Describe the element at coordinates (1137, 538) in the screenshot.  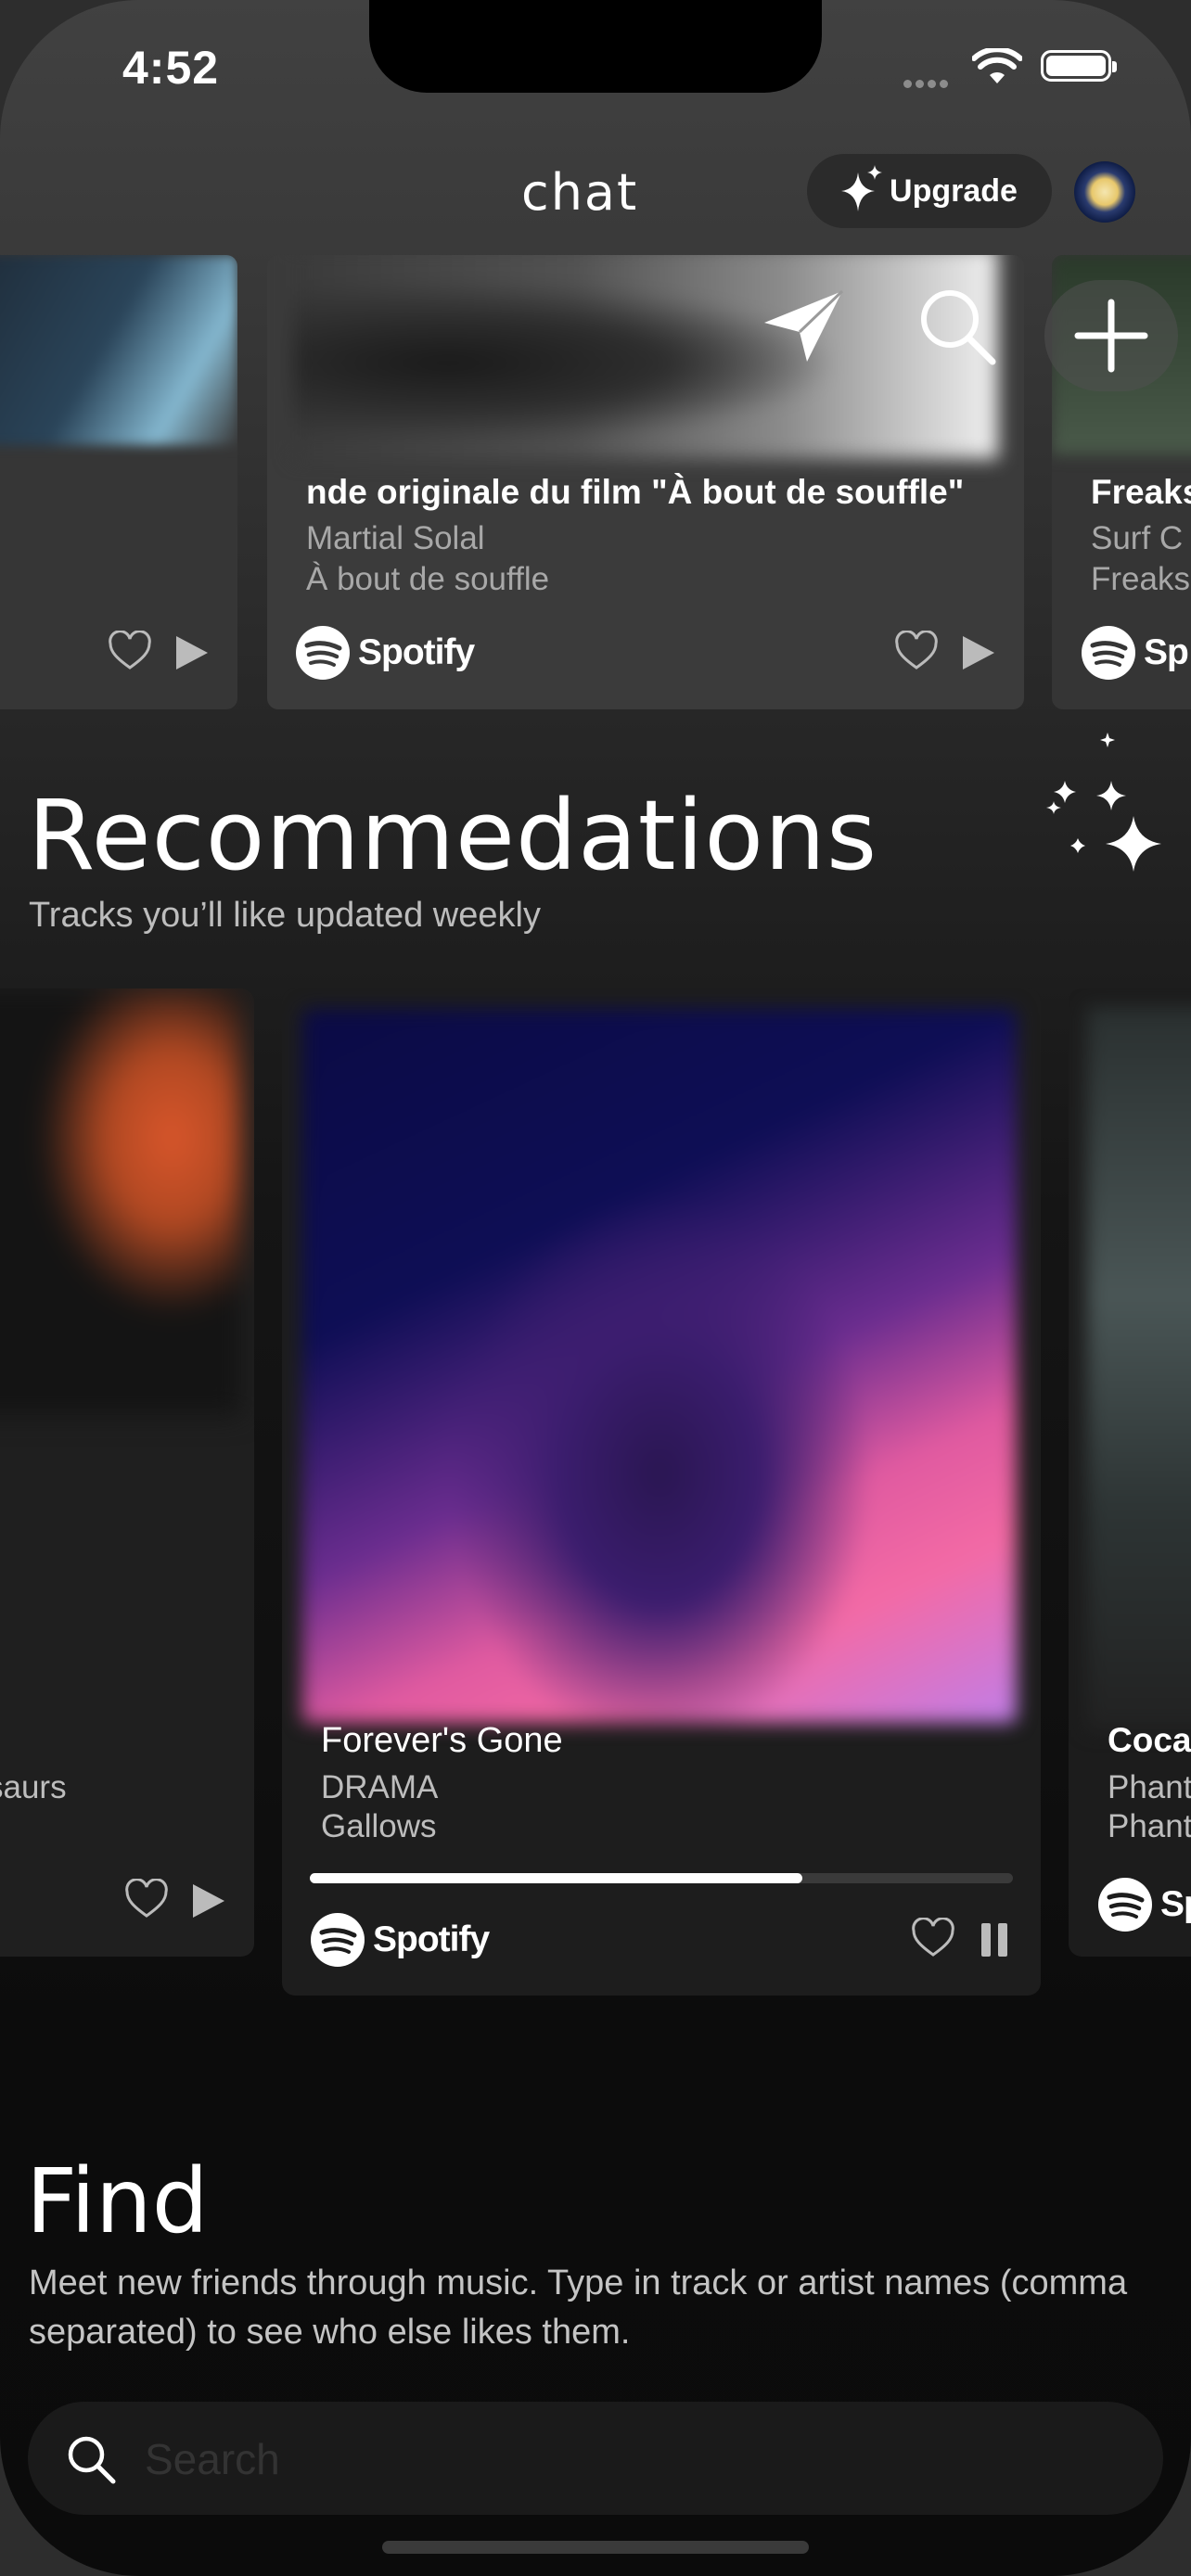
I see `track-artist: Surf C` at that location.